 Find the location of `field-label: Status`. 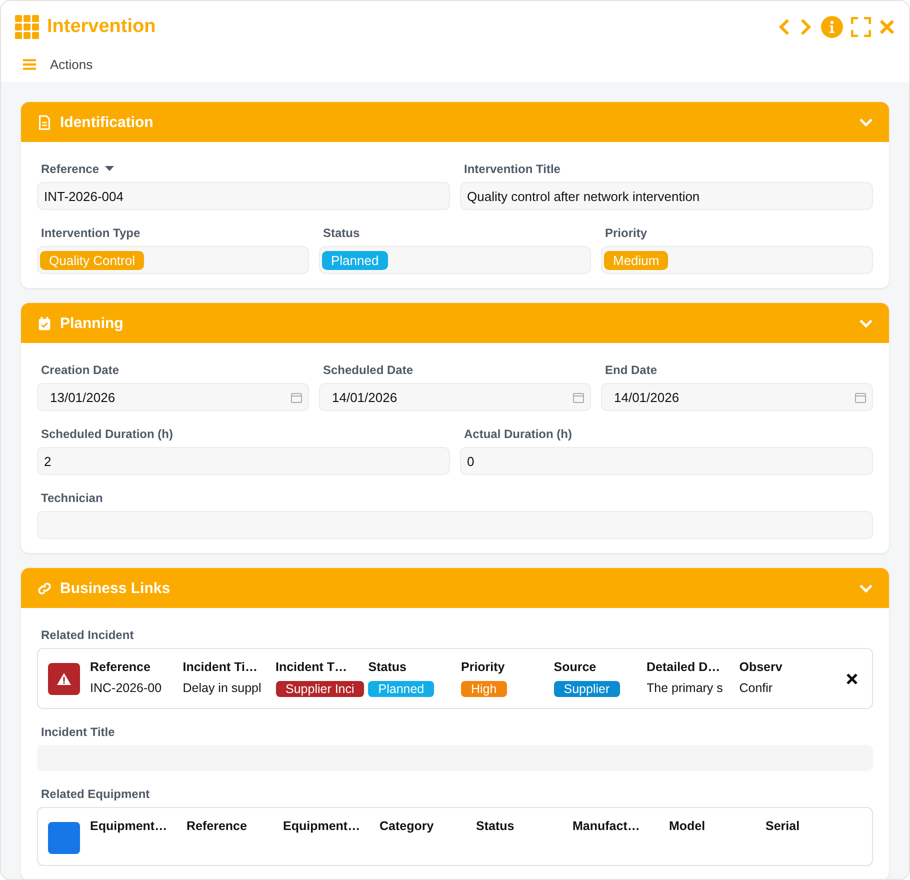

field-label: Status is located at coordinates (341, 233).